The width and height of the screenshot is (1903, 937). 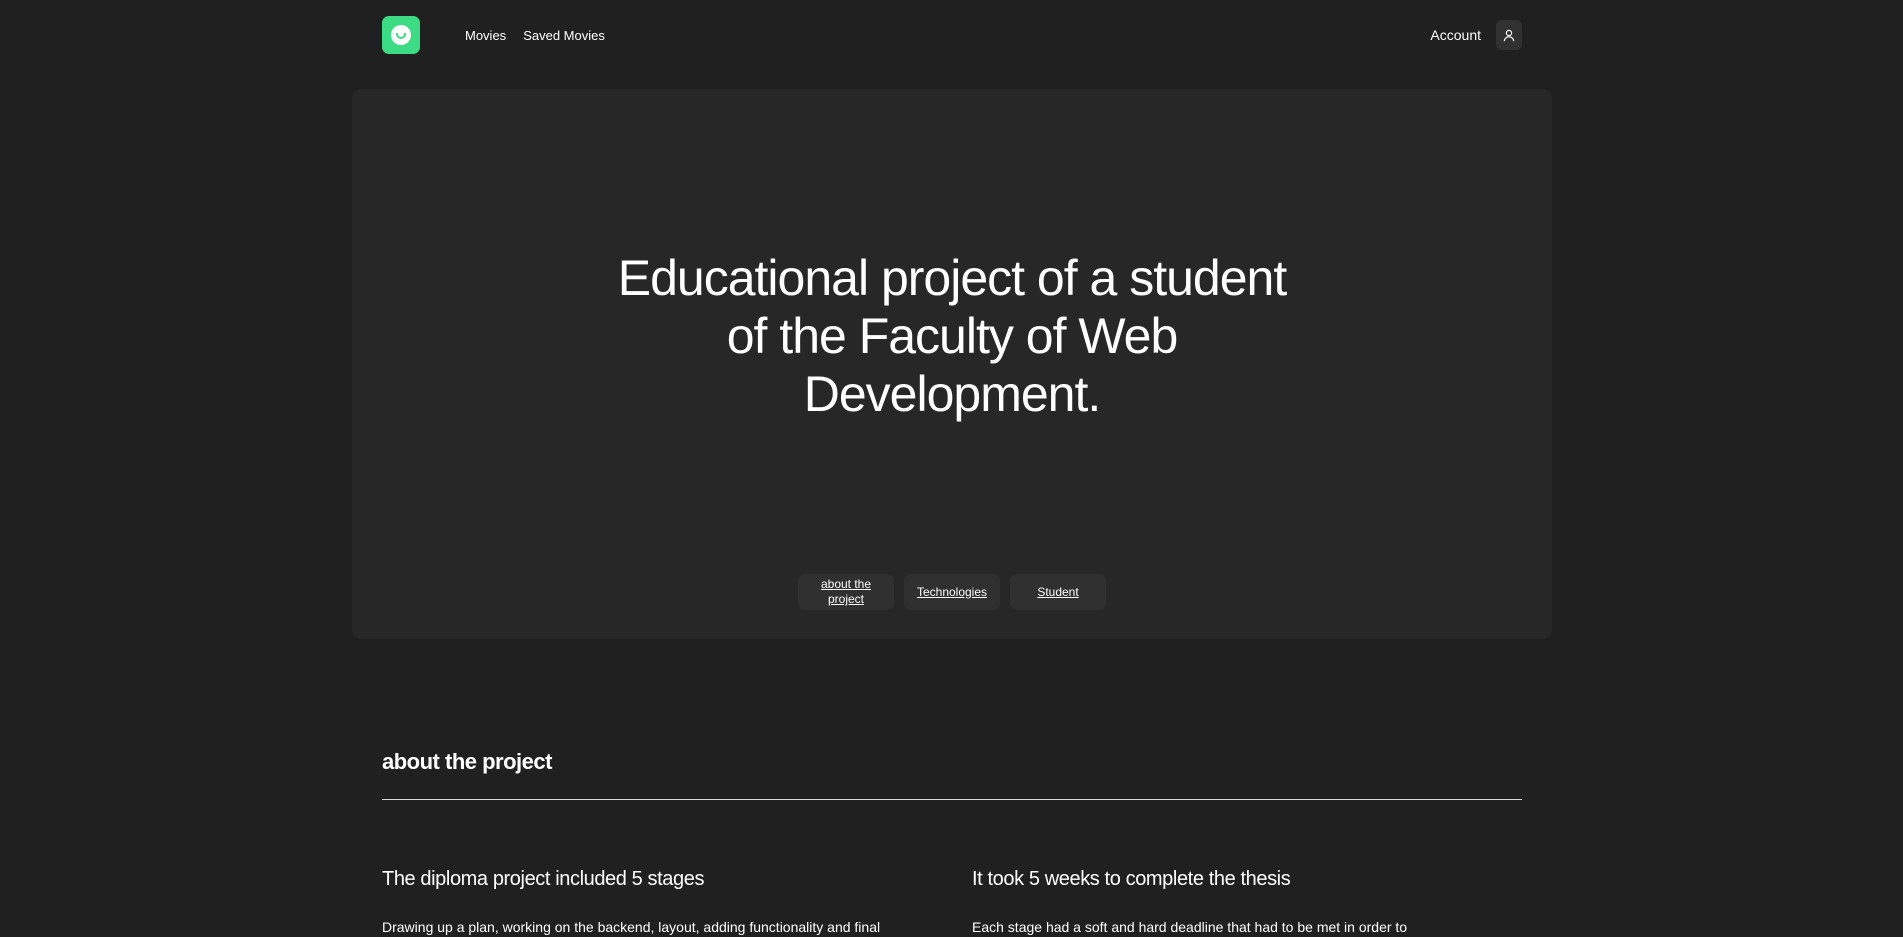 What do you see at coordinates (564, 35) in the screenshot?
I see `nav-link-saved-movies: Saved Movies` at bounding box center [564, 35].